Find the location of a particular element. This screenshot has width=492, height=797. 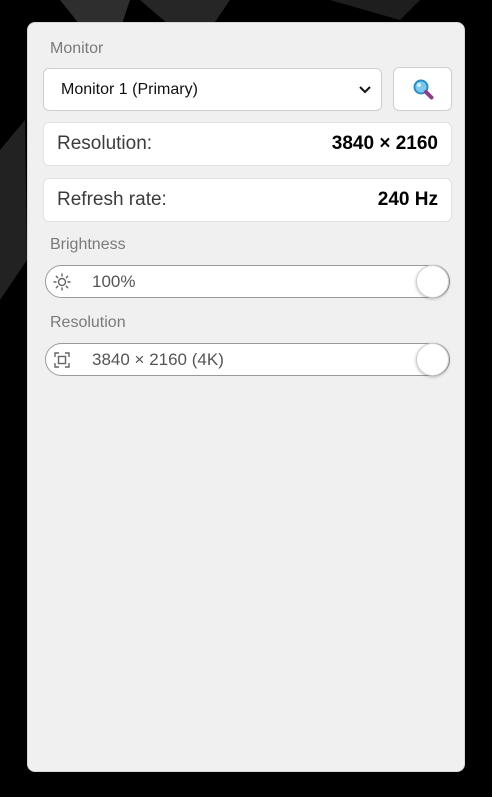

resolution-info-label: Resolution: is located at coordinates (105, 143).